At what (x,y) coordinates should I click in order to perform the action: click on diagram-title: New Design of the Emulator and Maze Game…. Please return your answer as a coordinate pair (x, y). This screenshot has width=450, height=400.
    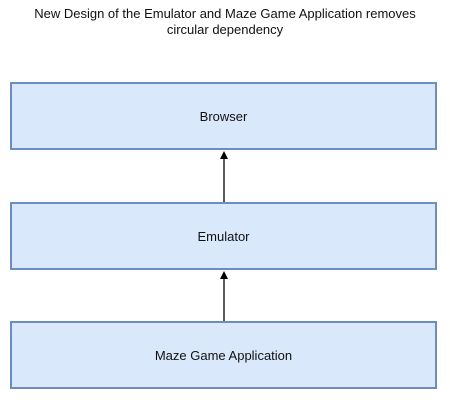
    Looking at the image, I should click on (225, 22).